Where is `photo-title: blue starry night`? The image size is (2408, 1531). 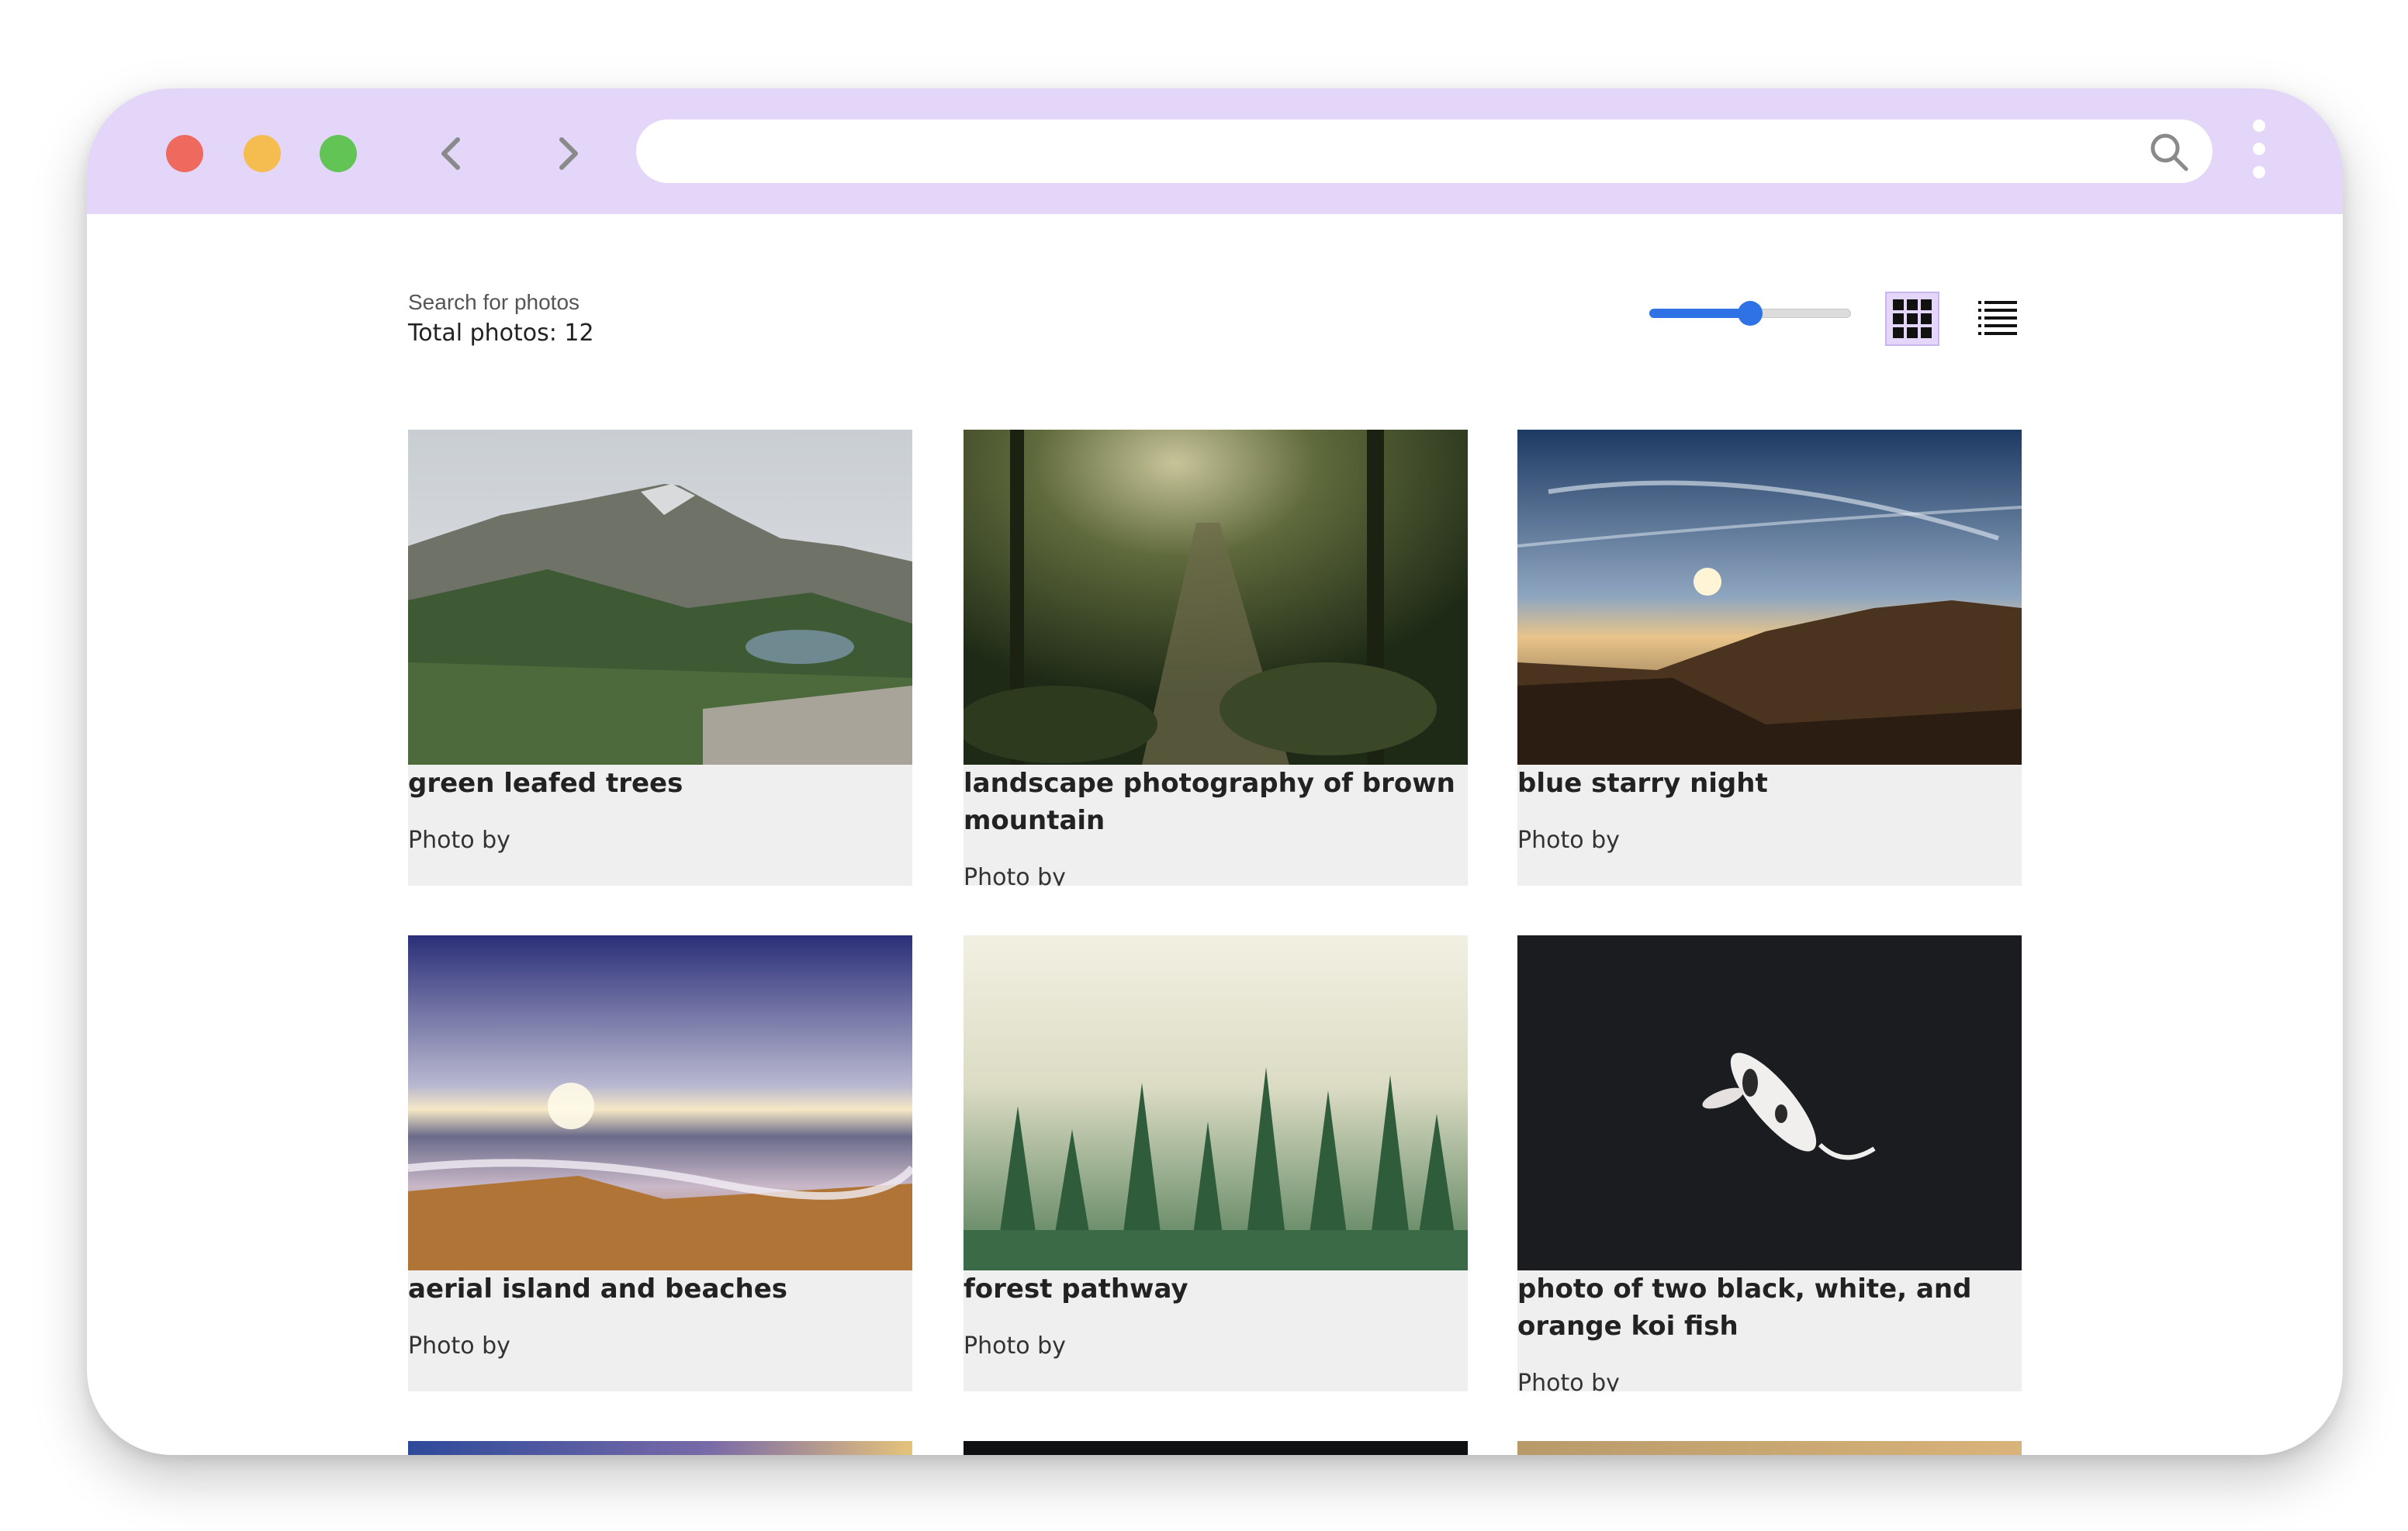 photo-title: blue starry night is located at coordinates (1643, 783).